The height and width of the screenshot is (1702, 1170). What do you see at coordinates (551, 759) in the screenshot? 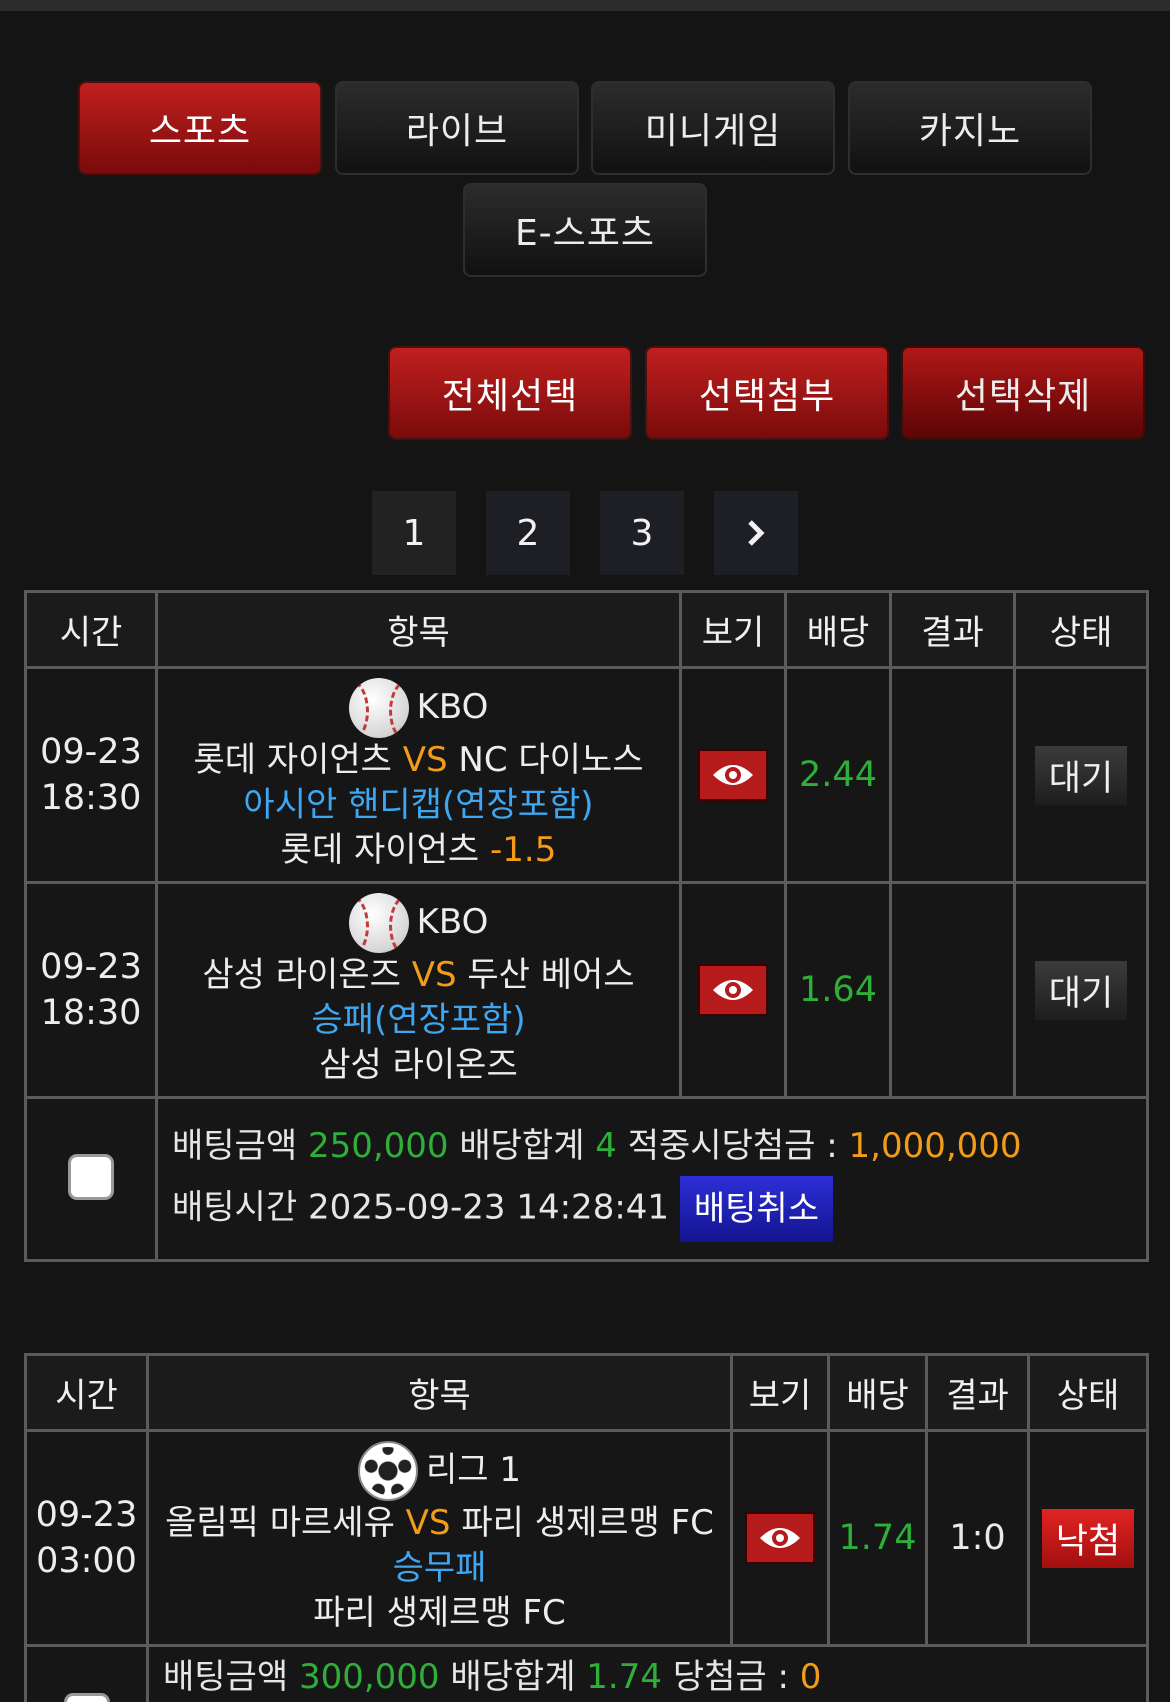
I see `away-team: NC 다이노스` at bounding box center [551, 759].